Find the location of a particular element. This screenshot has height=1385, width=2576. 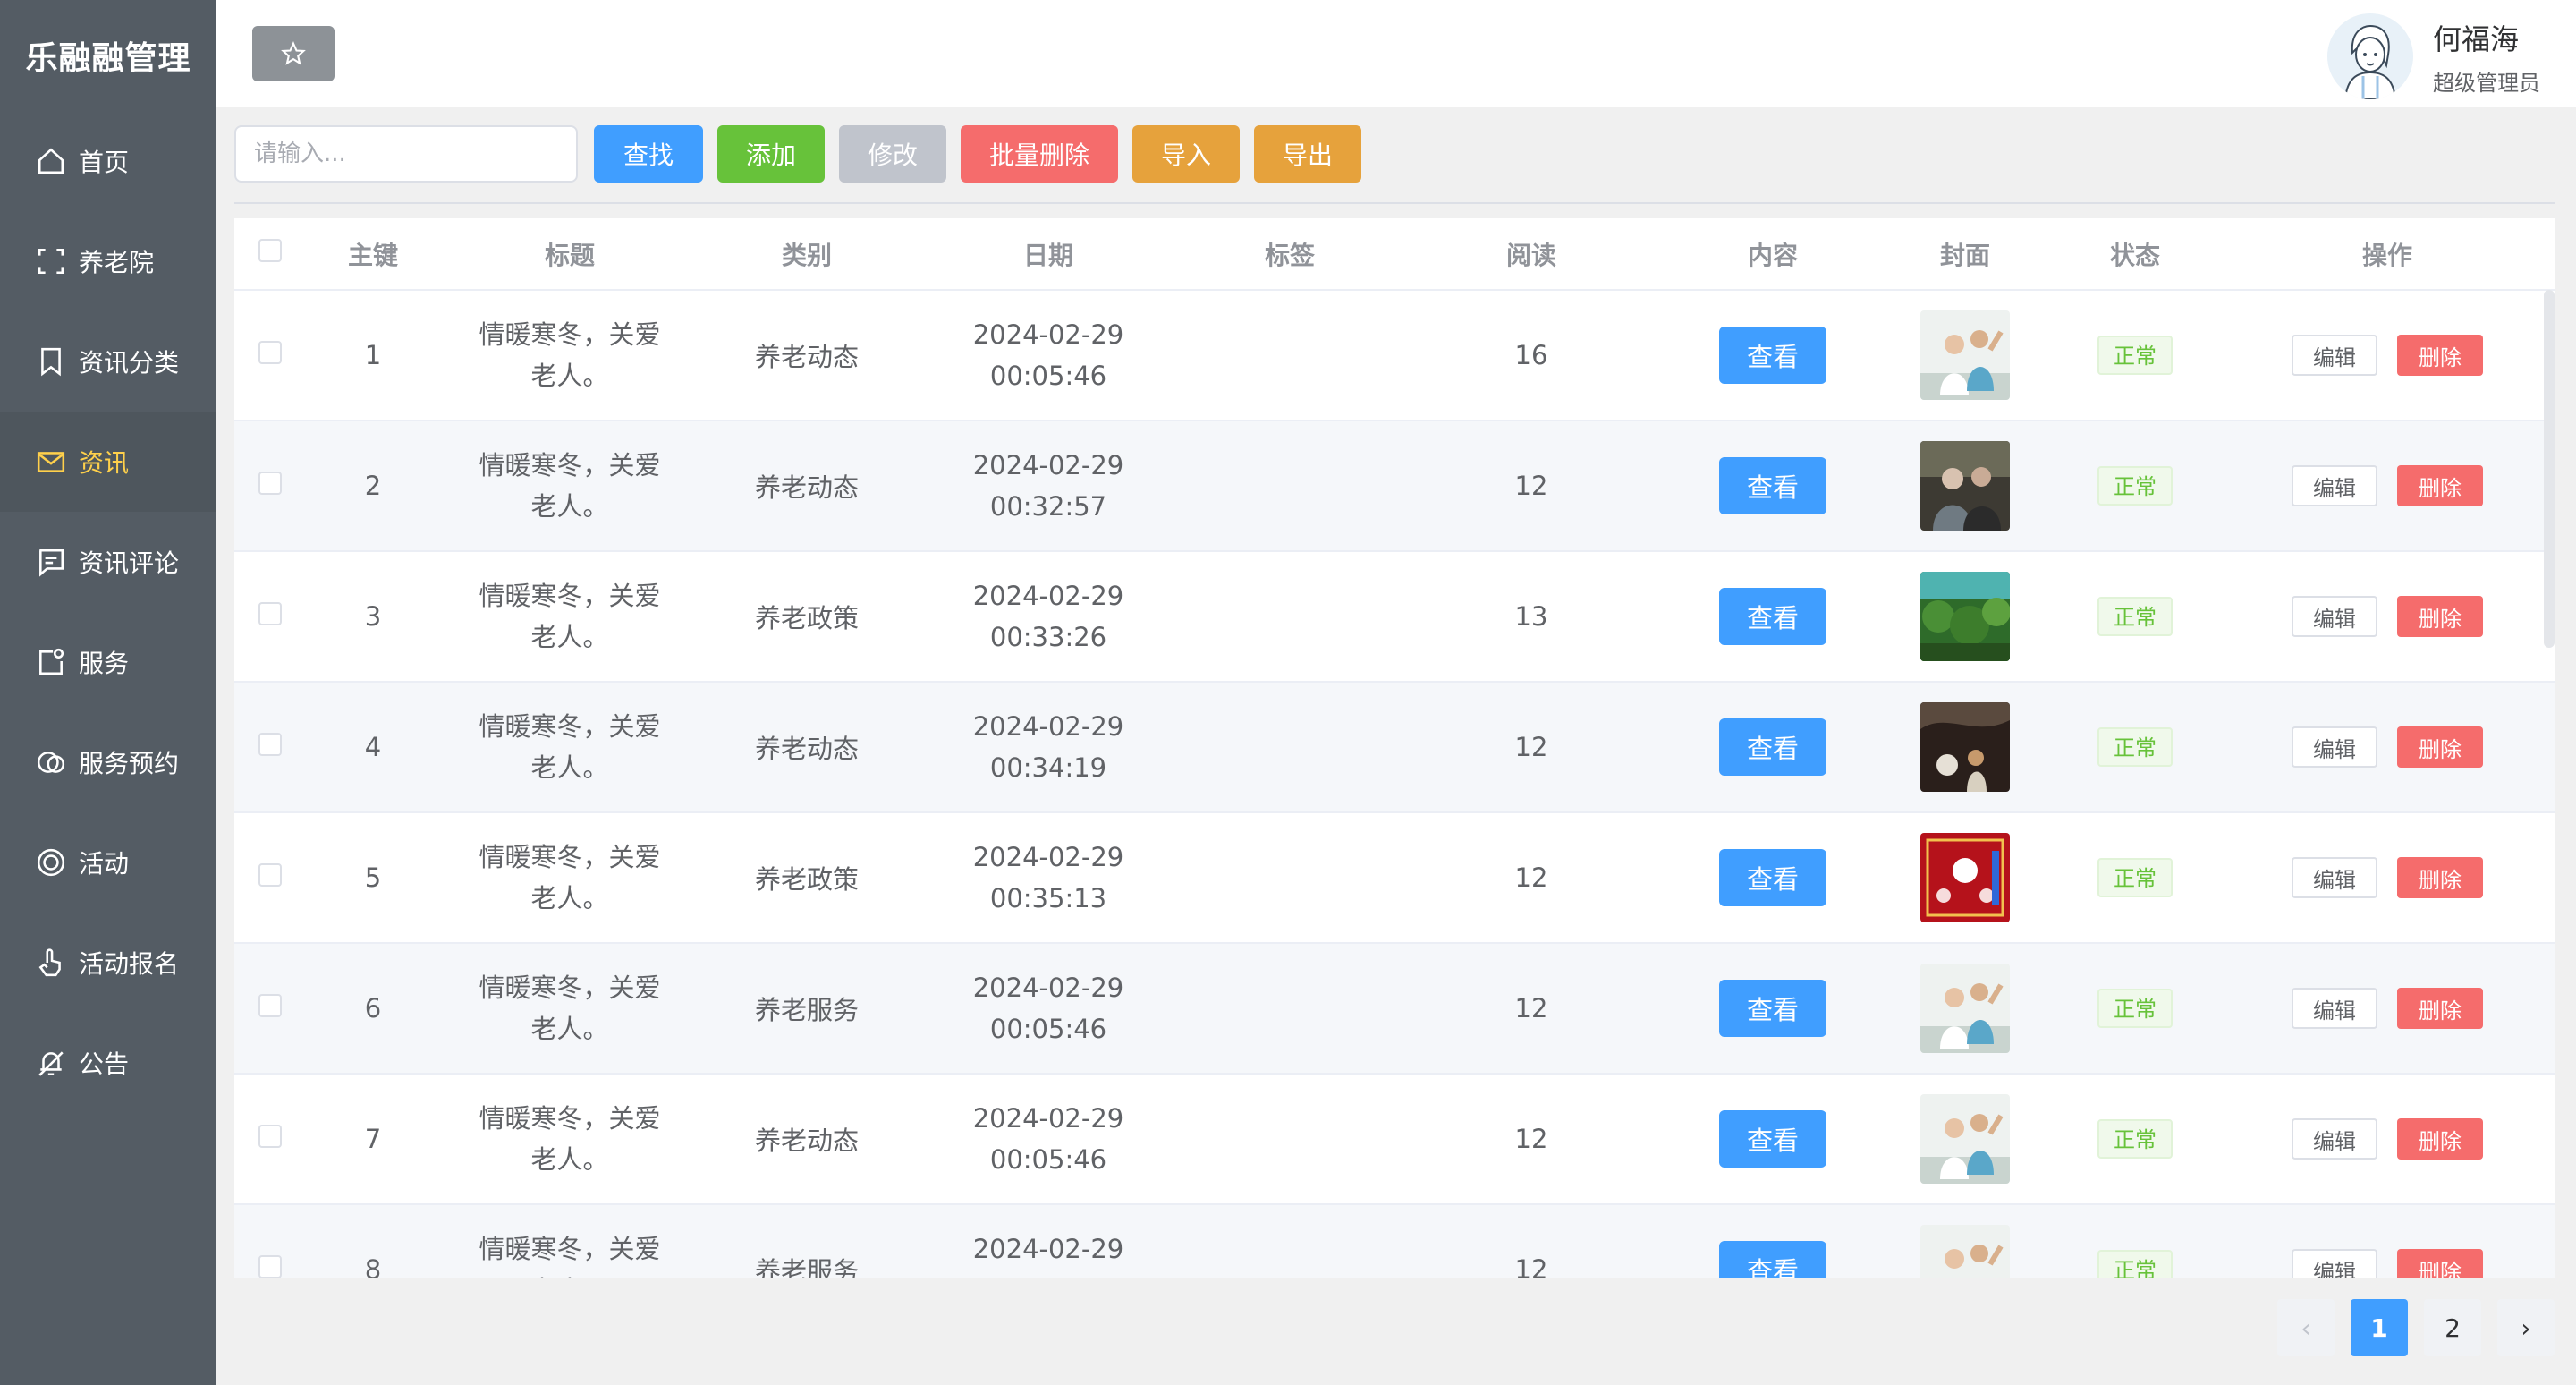

next-page-button: › is located at coordinates (2526, 1327).